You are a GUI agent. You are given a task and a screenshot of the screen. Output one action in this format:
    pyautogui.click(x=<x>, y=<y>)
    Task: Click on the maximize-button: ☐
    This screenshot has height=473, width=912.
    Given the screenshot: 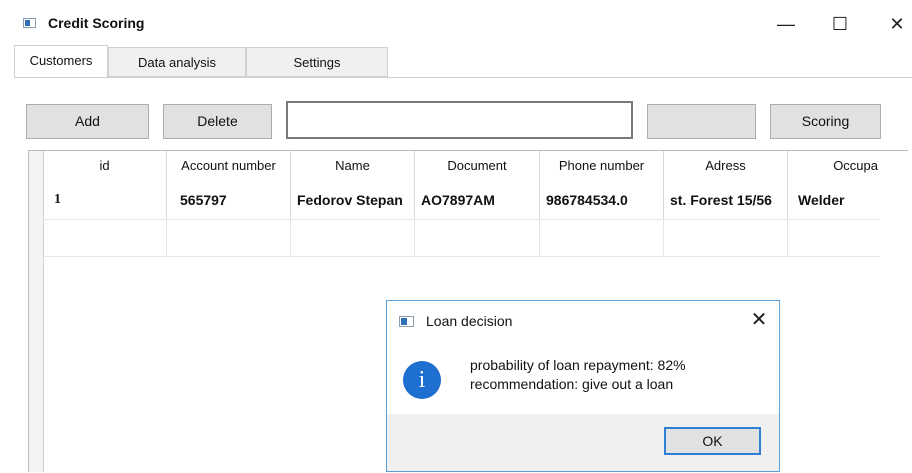 What is the action you would take?
    pyautogui.click(x=840, y=24)
    